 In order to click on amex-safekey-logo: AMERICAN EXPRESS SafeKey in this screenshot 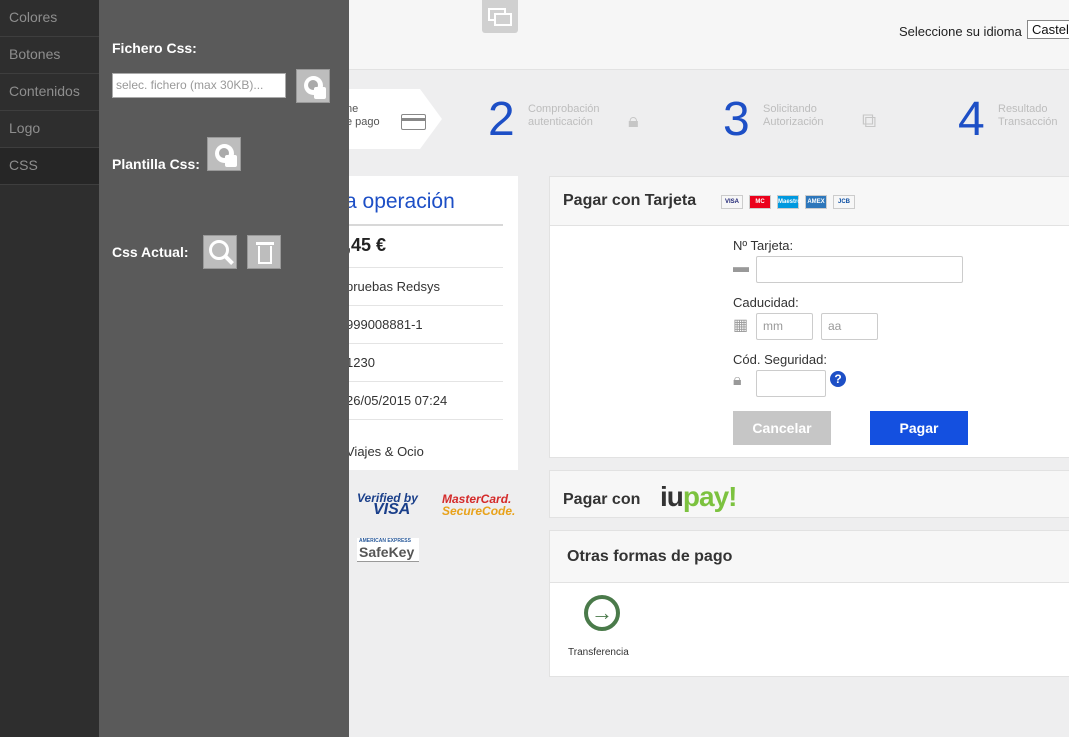, I will do `click(388, 550)`.